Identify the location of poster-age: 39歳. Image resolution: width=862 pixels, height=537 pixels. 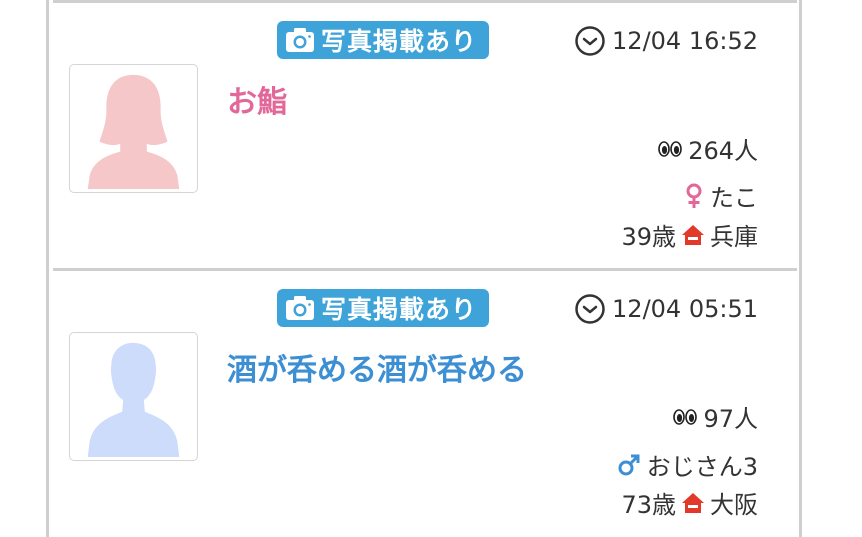
(648, 237).